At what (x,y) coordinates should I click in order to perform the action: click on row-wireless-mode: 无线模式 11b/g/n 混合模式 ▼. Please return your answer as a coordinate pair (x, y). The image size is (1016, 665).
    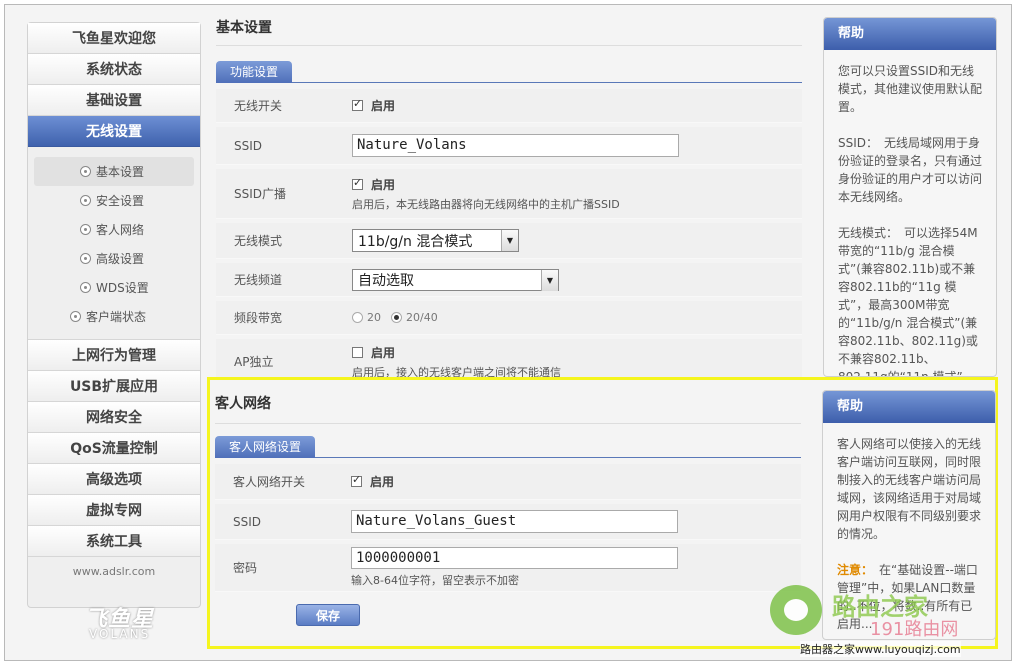
    Looking at the image, I should click on (509, 241).